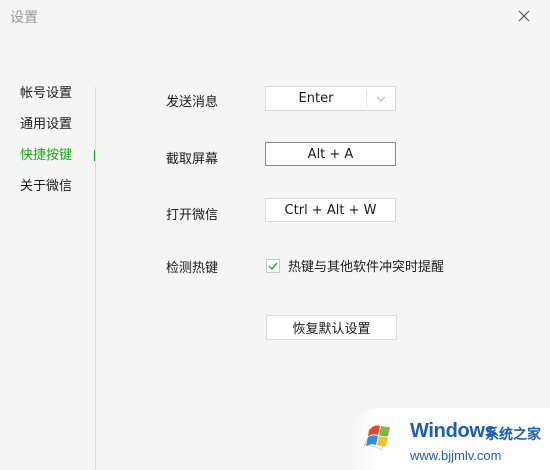 This screenshot has height=470, width=550. I want to click on close-icon, so click(524, 16).